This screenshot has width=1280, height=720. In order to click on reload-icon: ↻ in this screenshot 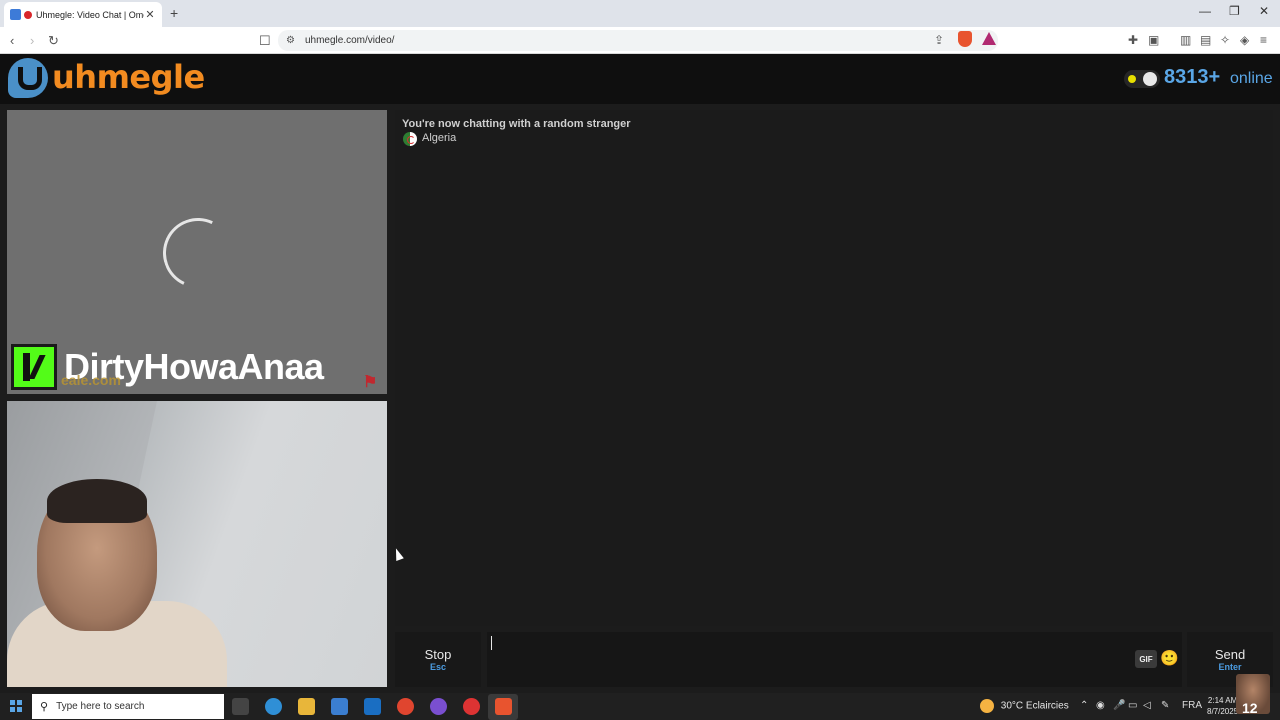, I will do `click(53, 41)`.